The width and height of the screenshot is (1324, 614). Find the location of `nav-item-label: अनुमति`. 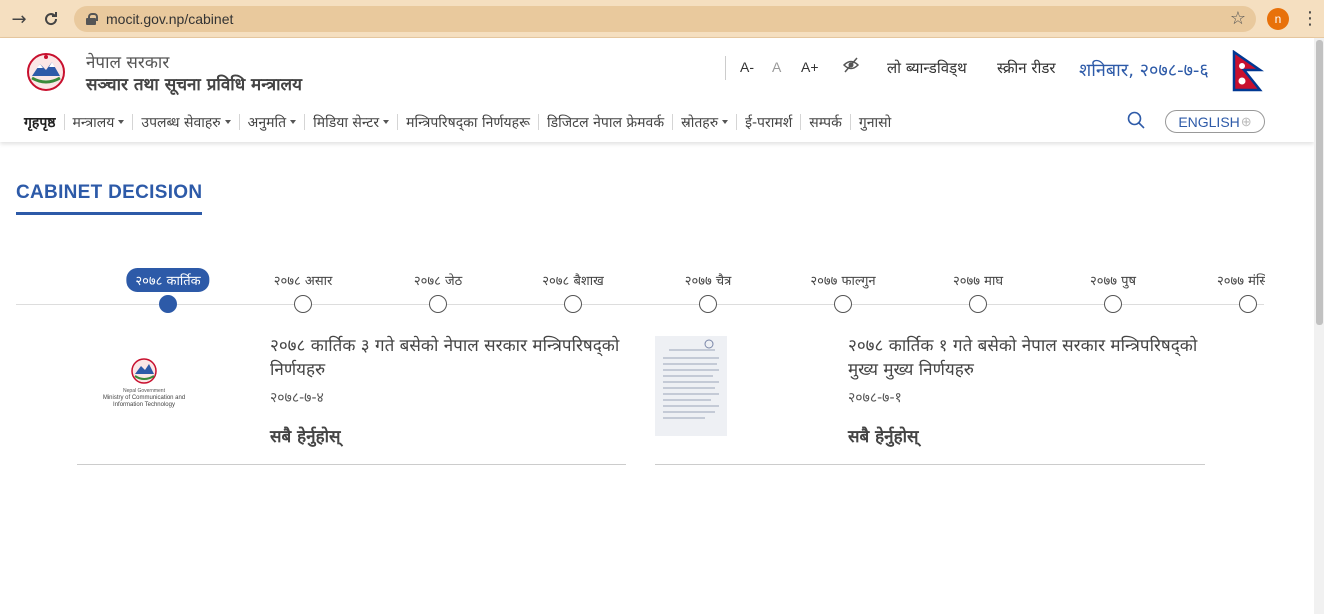

nav-item-label: अनुमति is located at coordinates (267, 122).